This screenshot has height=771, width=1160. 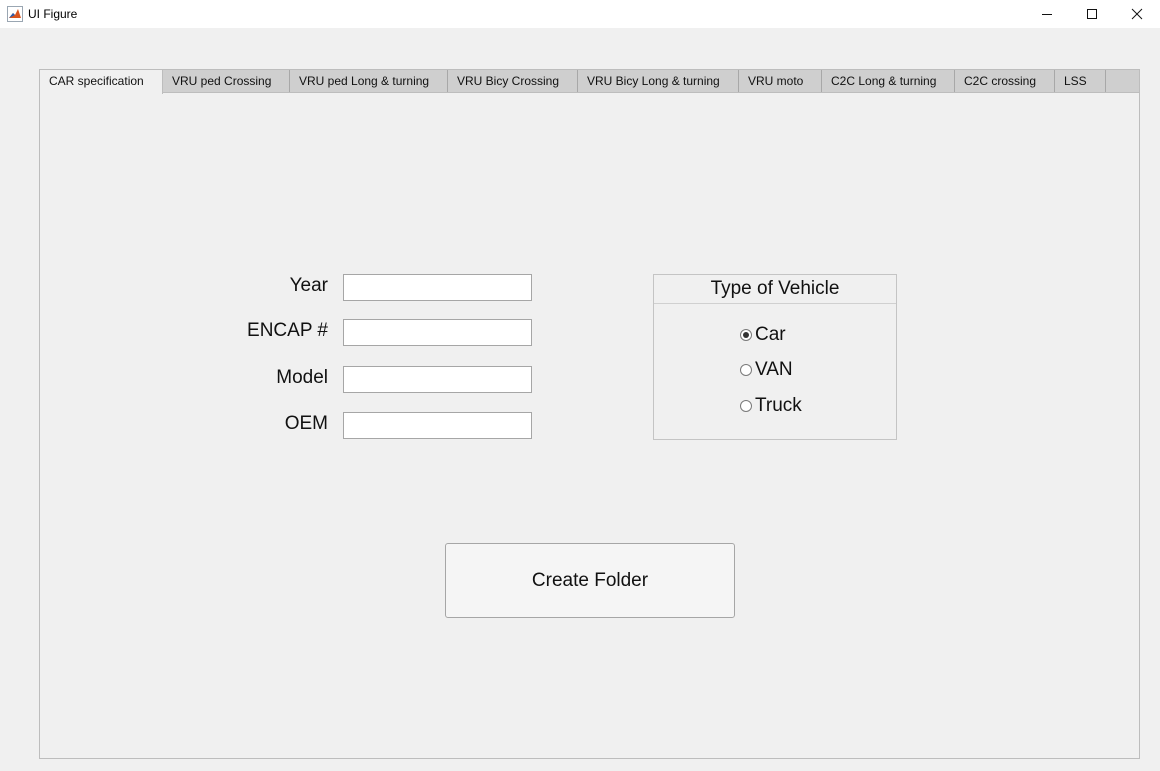 What do you see at coordinates (774, 369) in the screenshot?
I see `radio-van-label: VAN` at bounding box center [774, 369].